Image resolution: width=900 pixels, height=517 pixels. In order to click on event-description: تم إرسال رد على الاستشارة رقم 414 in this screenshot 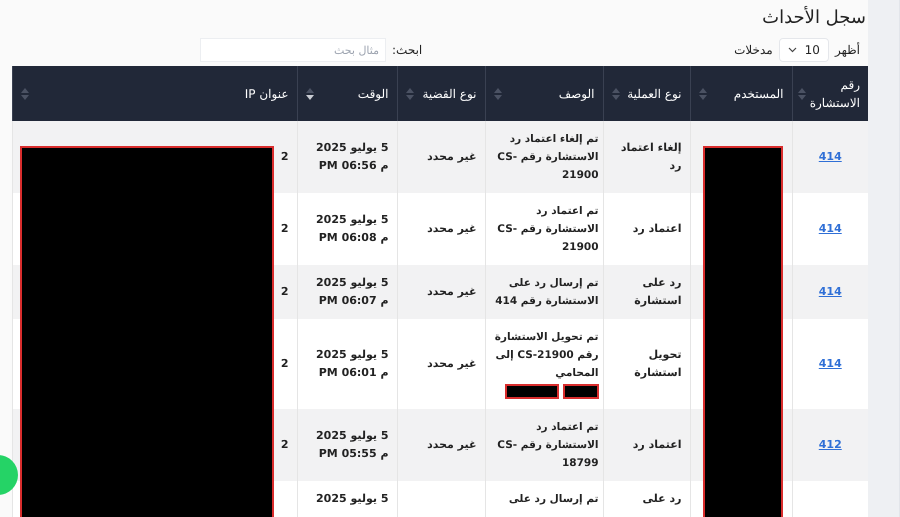, I will do `click(546, 292)`.